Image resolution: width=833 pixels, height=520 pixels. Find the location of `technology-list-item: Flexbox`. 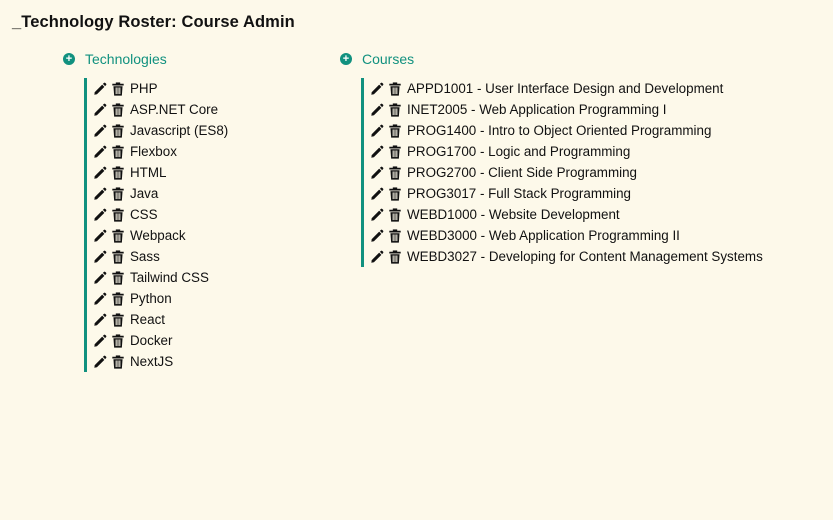

technology-list-item: Flexbox is located at coordinates (160, 151).